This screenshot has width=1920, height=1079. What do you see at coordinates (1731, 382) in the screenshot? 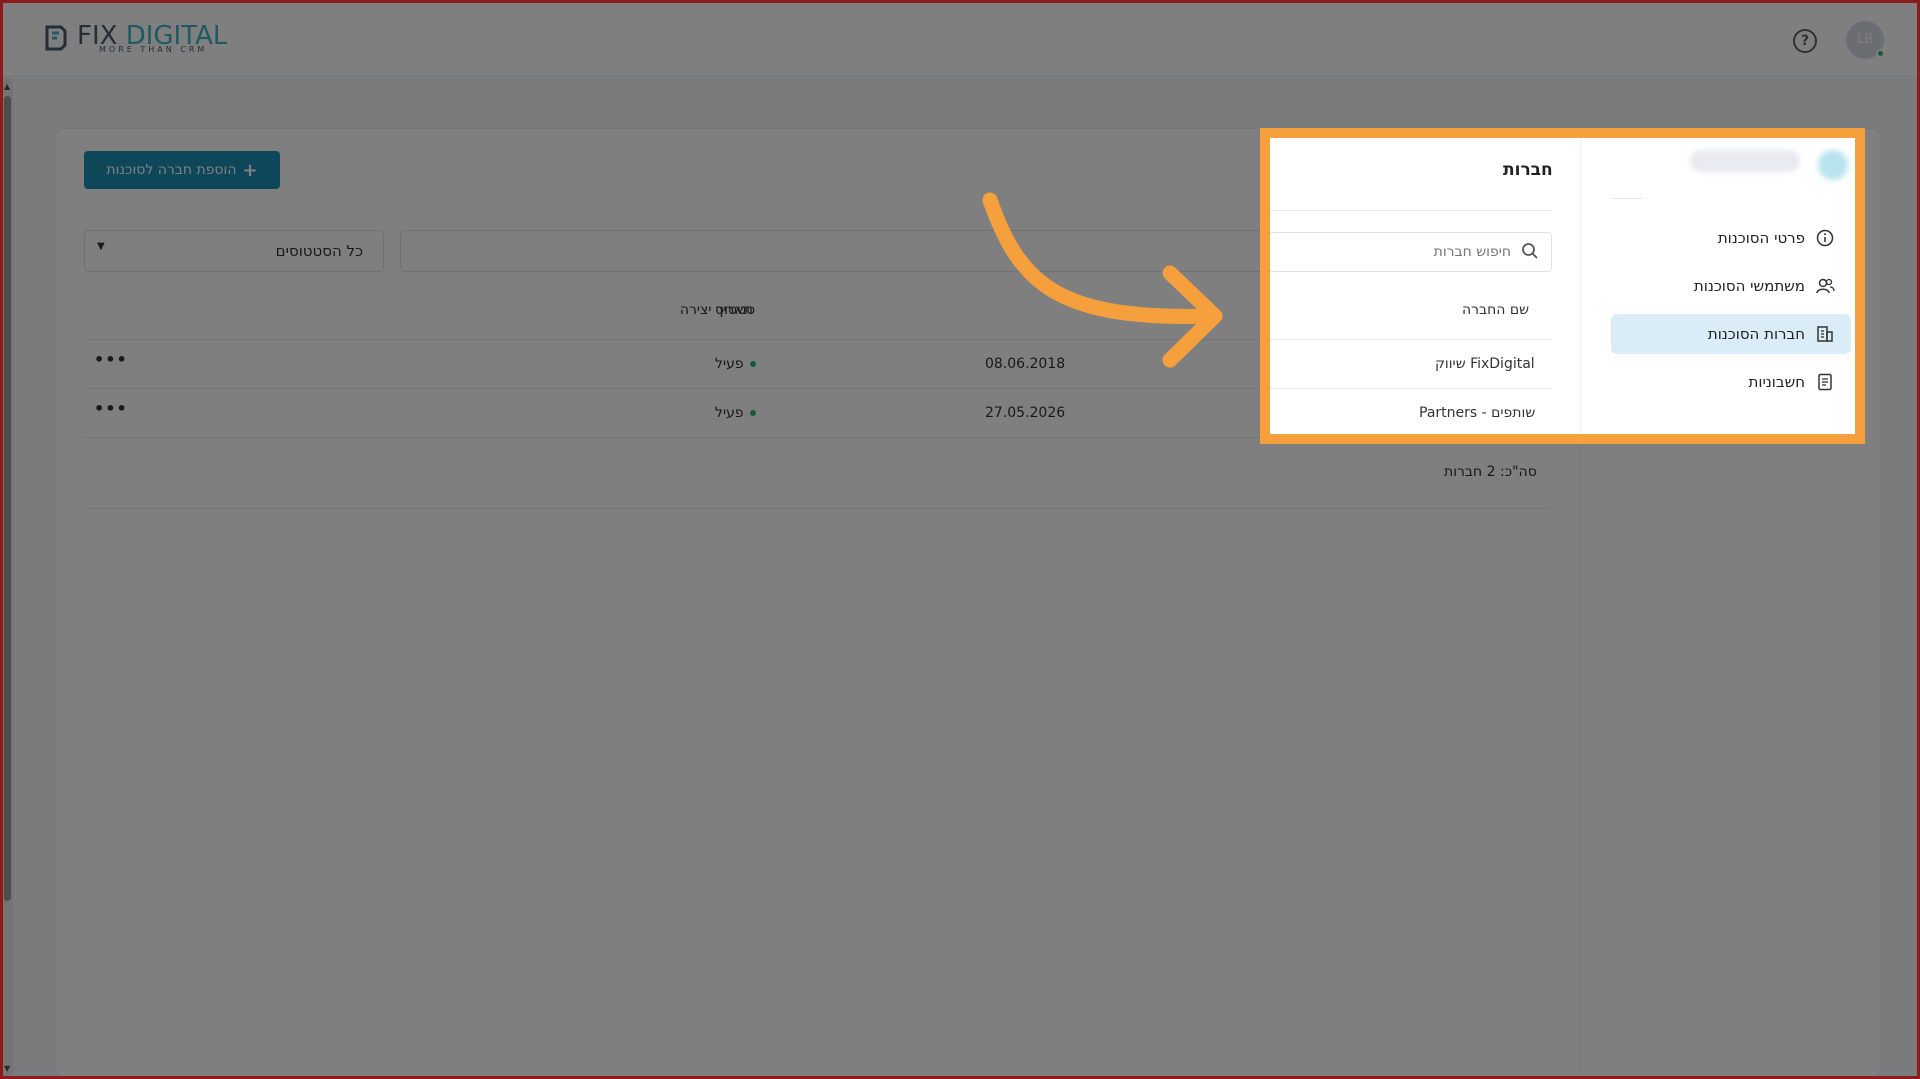
I see `sidebar-item-invoices: חשבוניות` at bounding box center [1731, 382].